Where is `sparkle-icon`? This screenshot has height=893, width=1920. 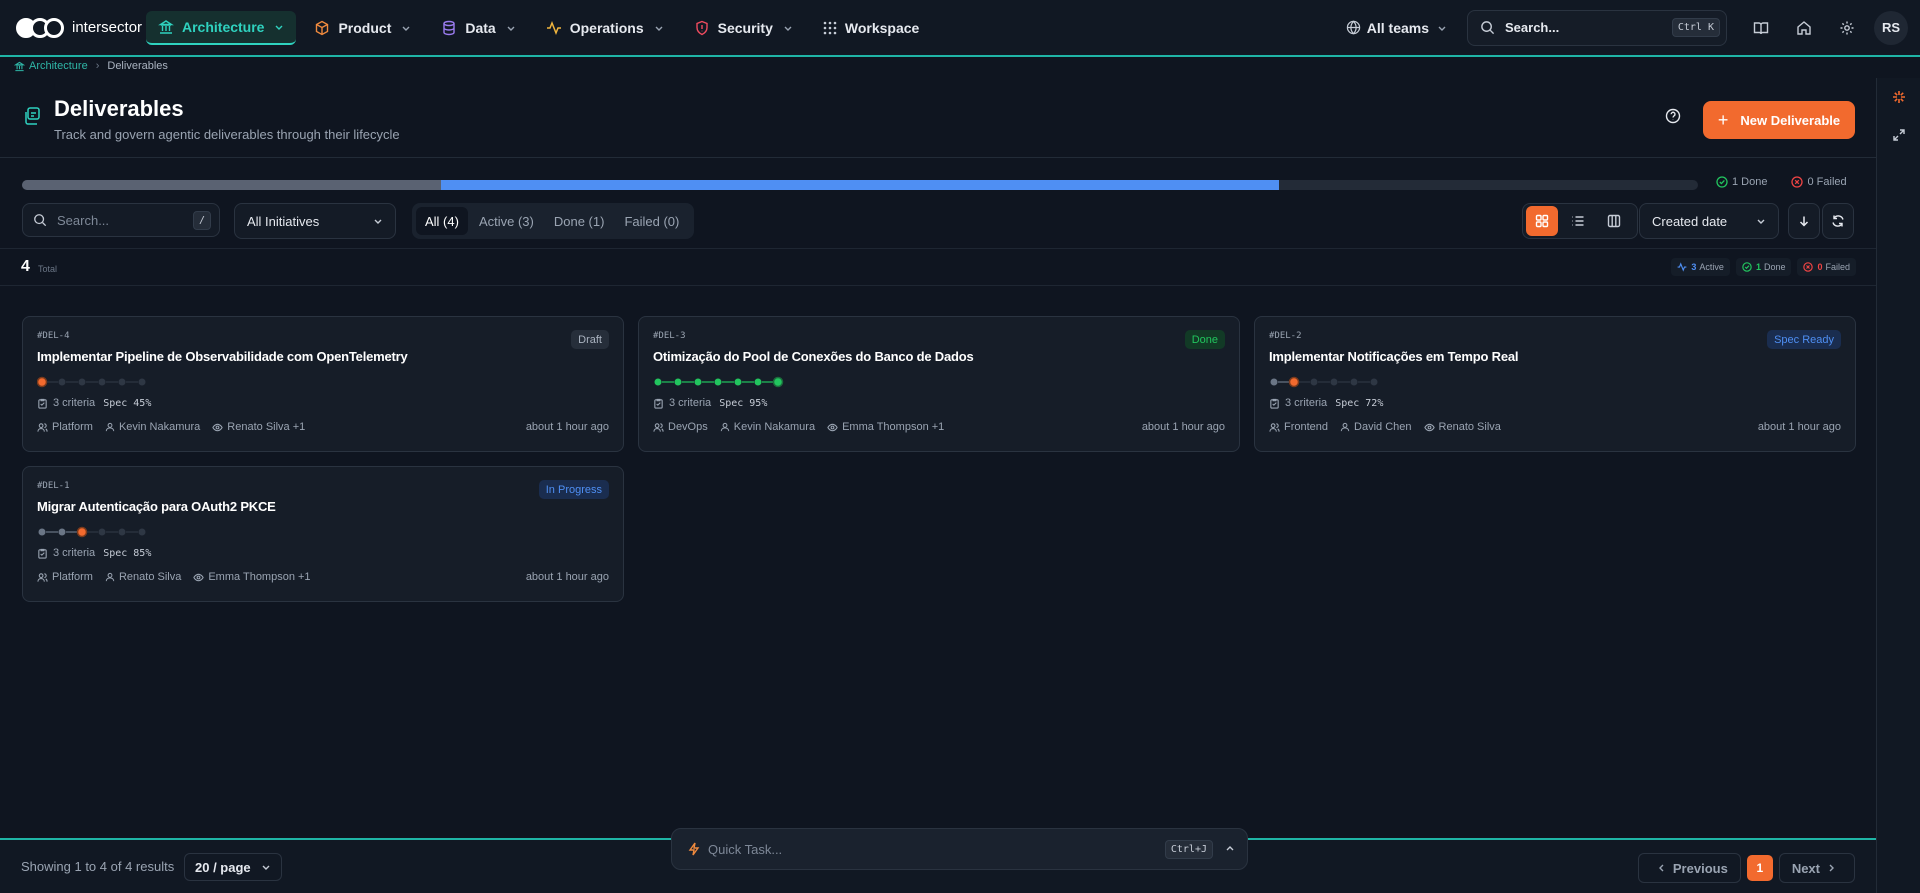
sparkle-icon is located at coordinates (1899, 97).